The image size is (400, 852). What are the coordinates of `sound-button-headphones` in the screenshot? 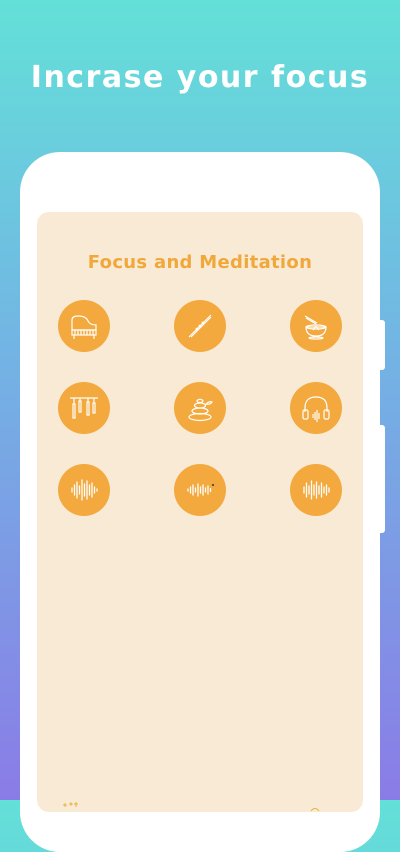 It's located at (316, 408).